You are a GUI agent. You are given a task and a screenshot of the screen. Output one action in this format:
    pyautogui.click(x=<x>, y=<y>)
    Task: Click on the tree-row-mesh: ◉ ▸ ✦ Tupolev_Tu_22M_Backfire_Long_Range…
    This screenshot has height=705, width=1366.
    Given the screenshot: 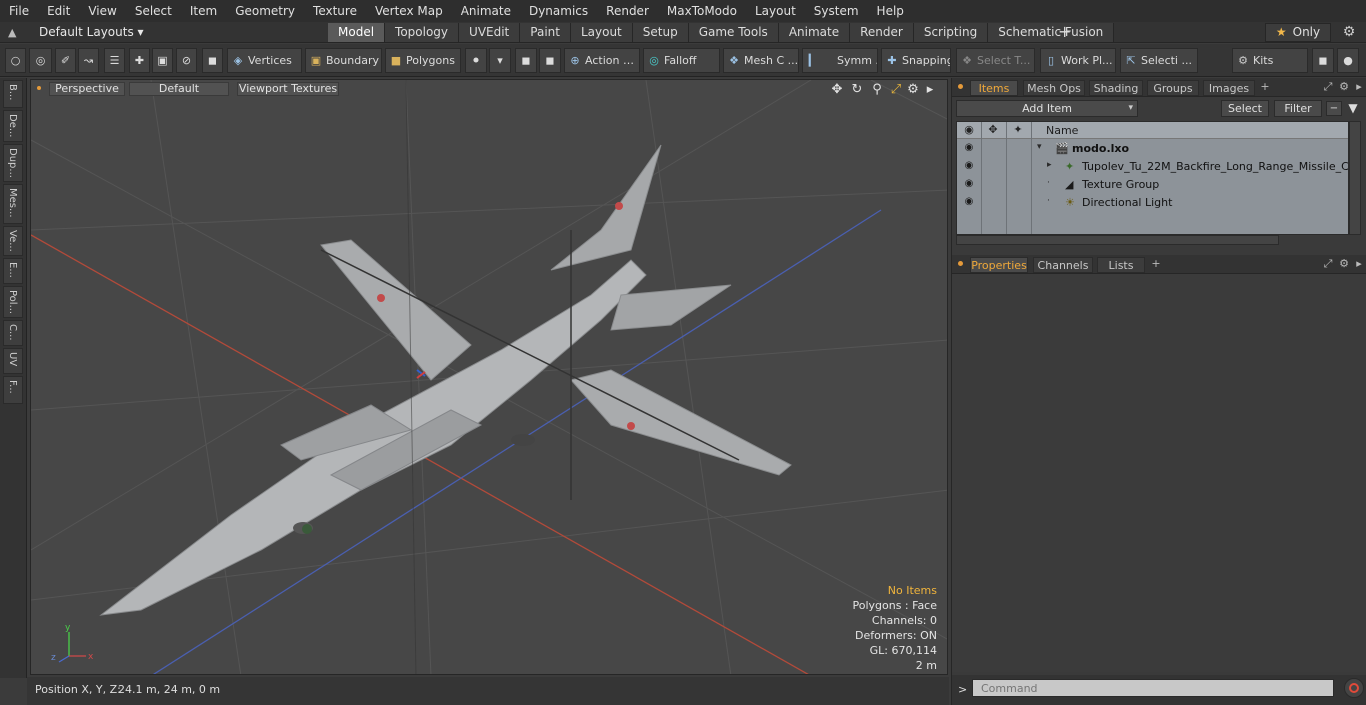 What is the action you would take?
    pyautogui.click(x=1152, y=167)
    